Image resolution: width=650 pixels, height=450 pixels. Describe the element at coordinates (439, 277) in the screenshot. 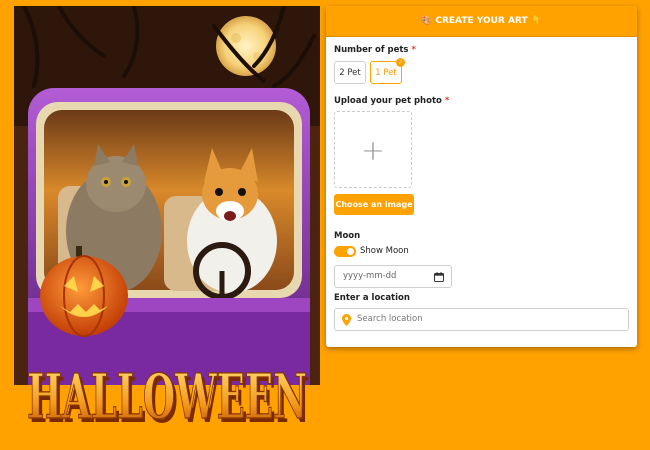

I see `calendar-icon` at that location.